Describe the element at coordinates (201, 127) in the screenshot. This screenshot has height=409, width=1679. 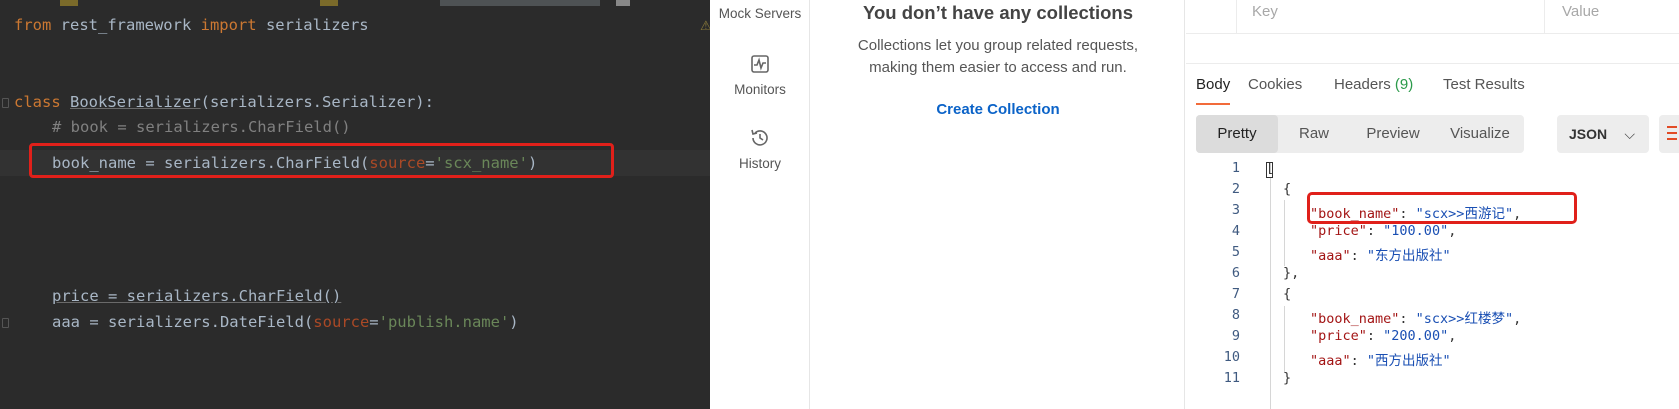
I see `code-line-comment: # book = serializers.CharField()` at that location.